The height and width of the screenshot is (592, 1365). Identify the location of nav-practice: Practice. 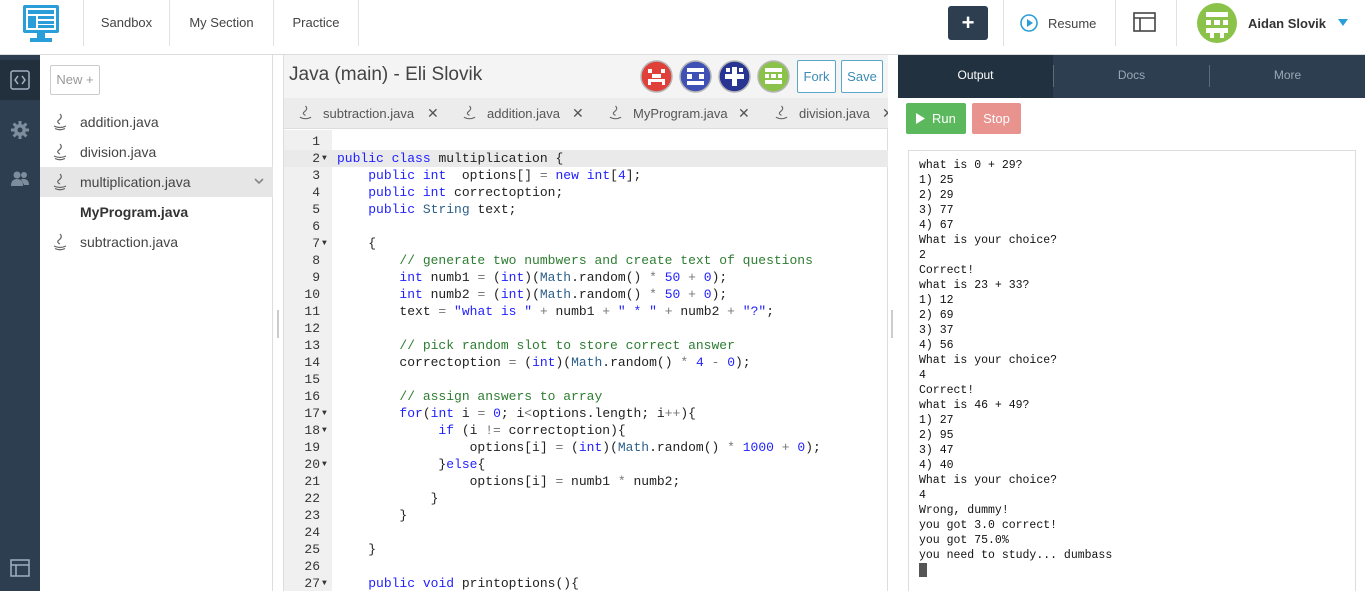
(316, 23).